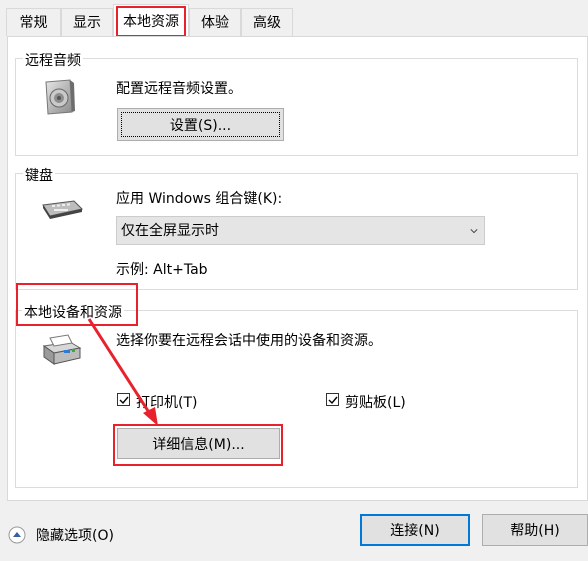  I want to click on chevron-down-icon, so click(474, 231).